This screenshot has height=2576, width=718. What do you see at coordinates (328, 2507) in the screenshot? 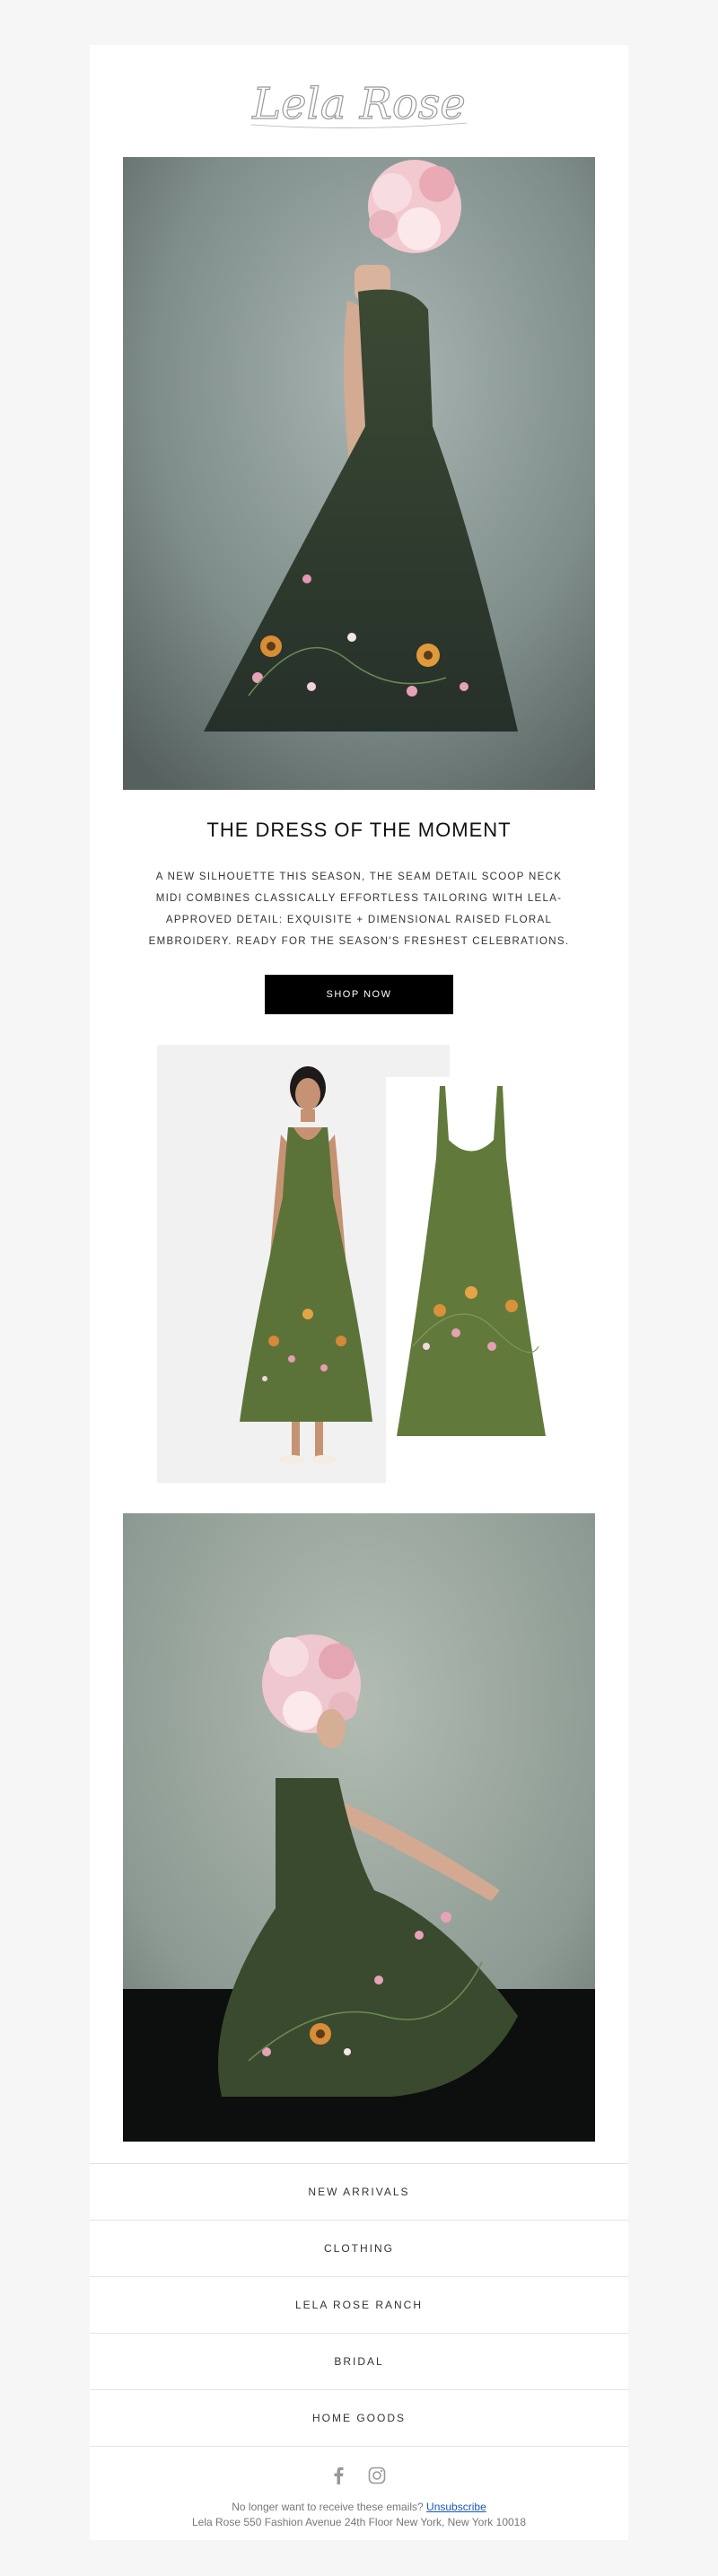
I see `unsubscribe-prompt: No longer want to receive these emails?` at bounding box center [328, 2507].